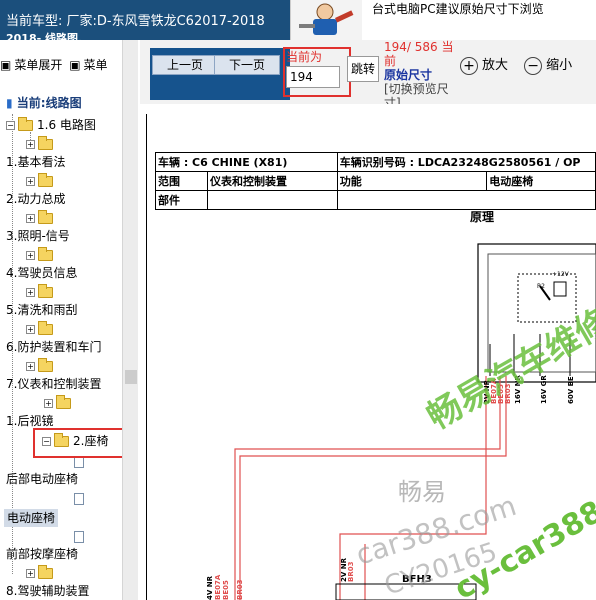  I want to click on svg-text: 16V NR, so click(518, 389).